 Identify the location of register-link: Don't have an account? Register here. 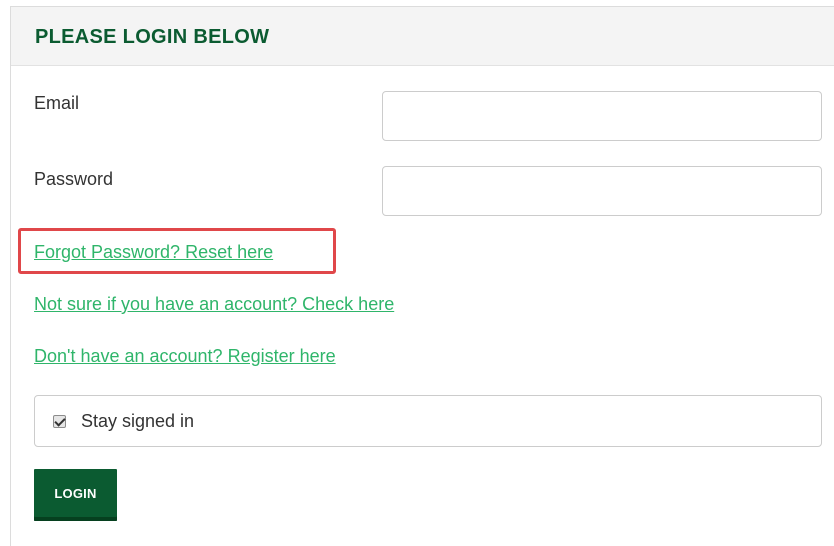
(185, 356).